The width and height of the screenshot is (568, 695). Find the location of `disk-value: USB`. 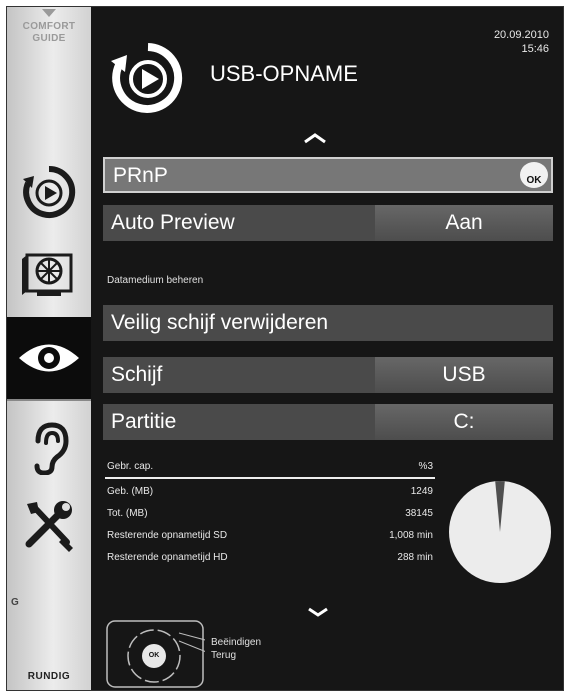

disk-value: USB is located at coordinates (464, 375).